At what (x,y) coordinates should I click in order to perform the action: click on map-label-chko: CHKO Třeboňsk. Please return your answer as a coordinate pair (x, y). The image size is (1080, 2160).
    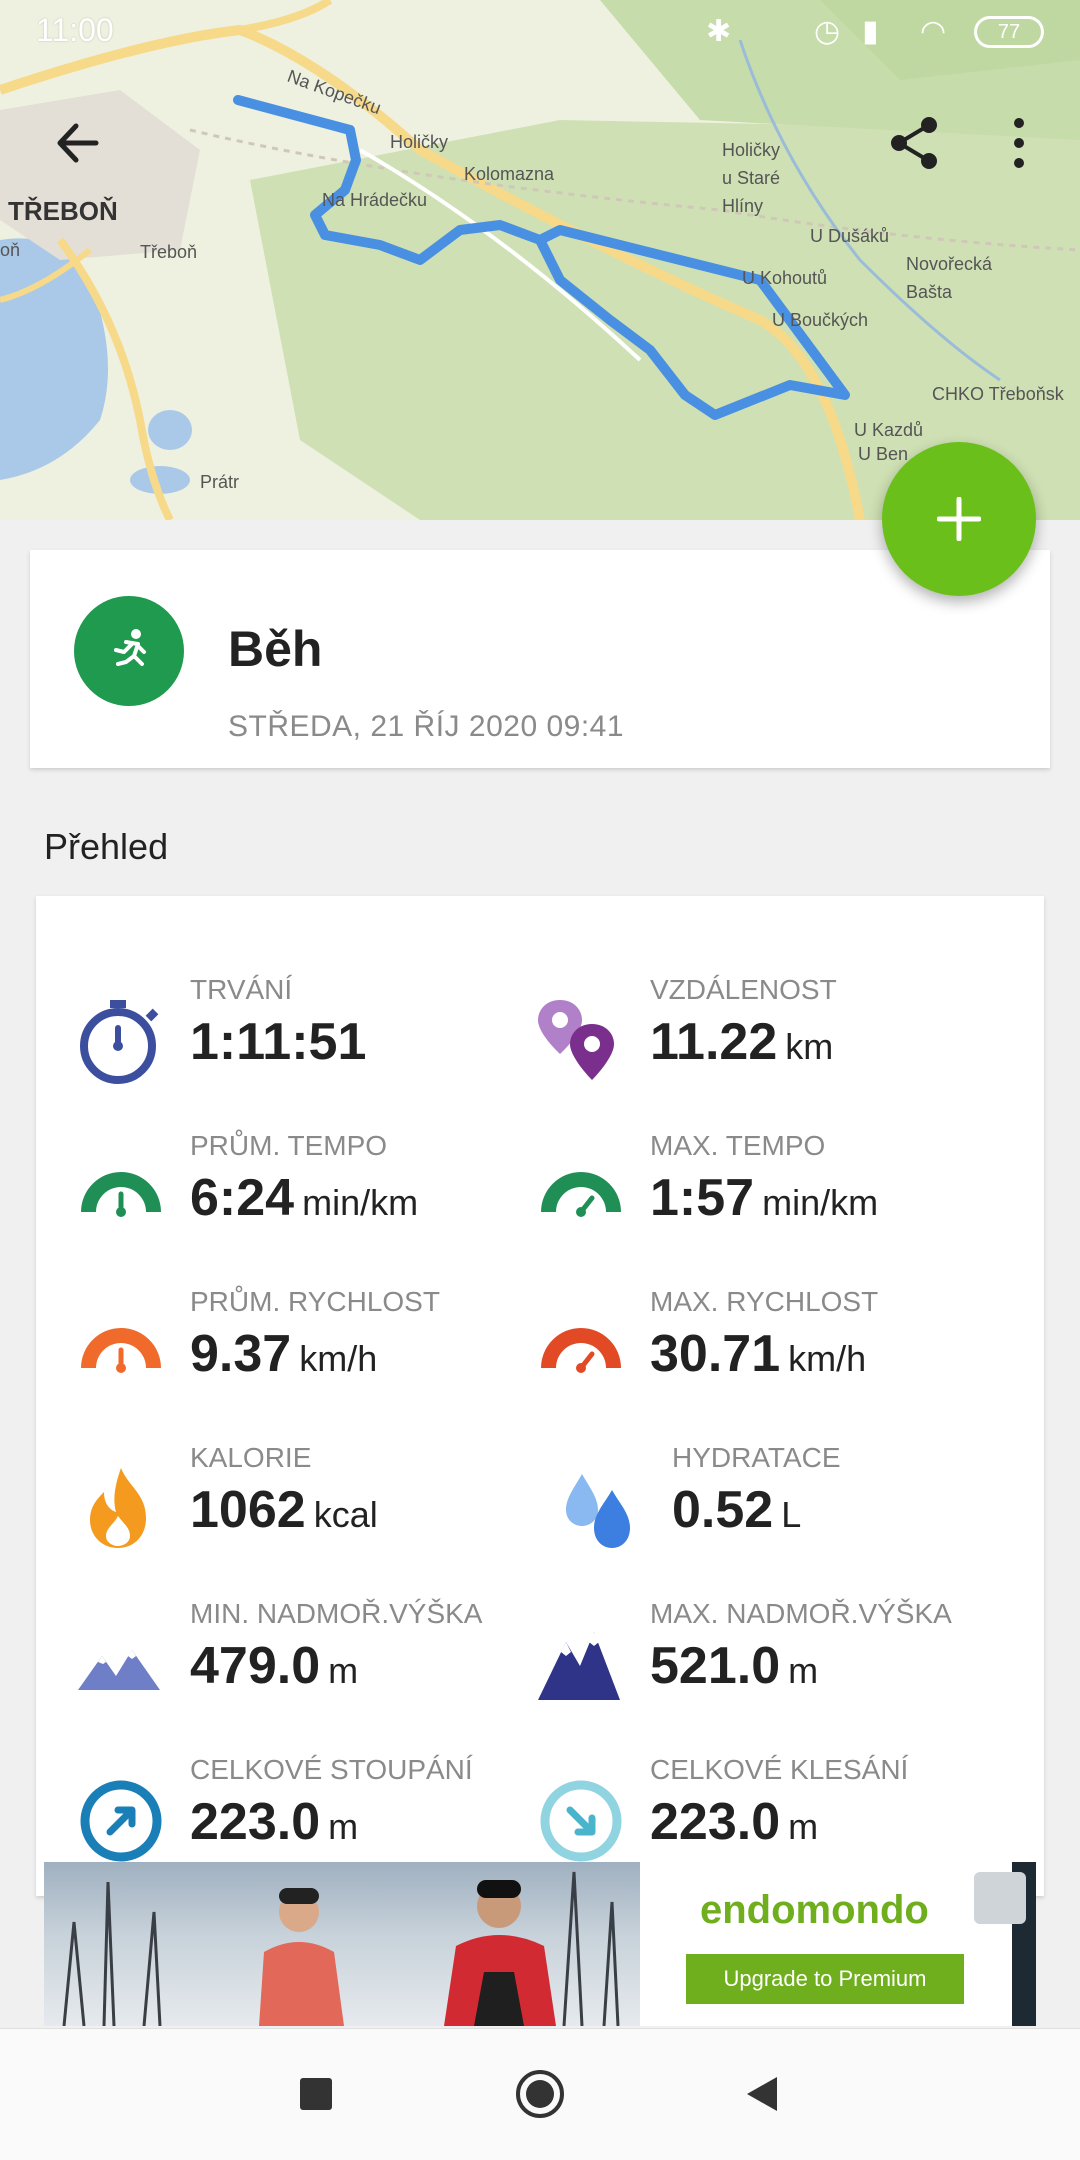
    Looking at the image, I should click on (998, 394).